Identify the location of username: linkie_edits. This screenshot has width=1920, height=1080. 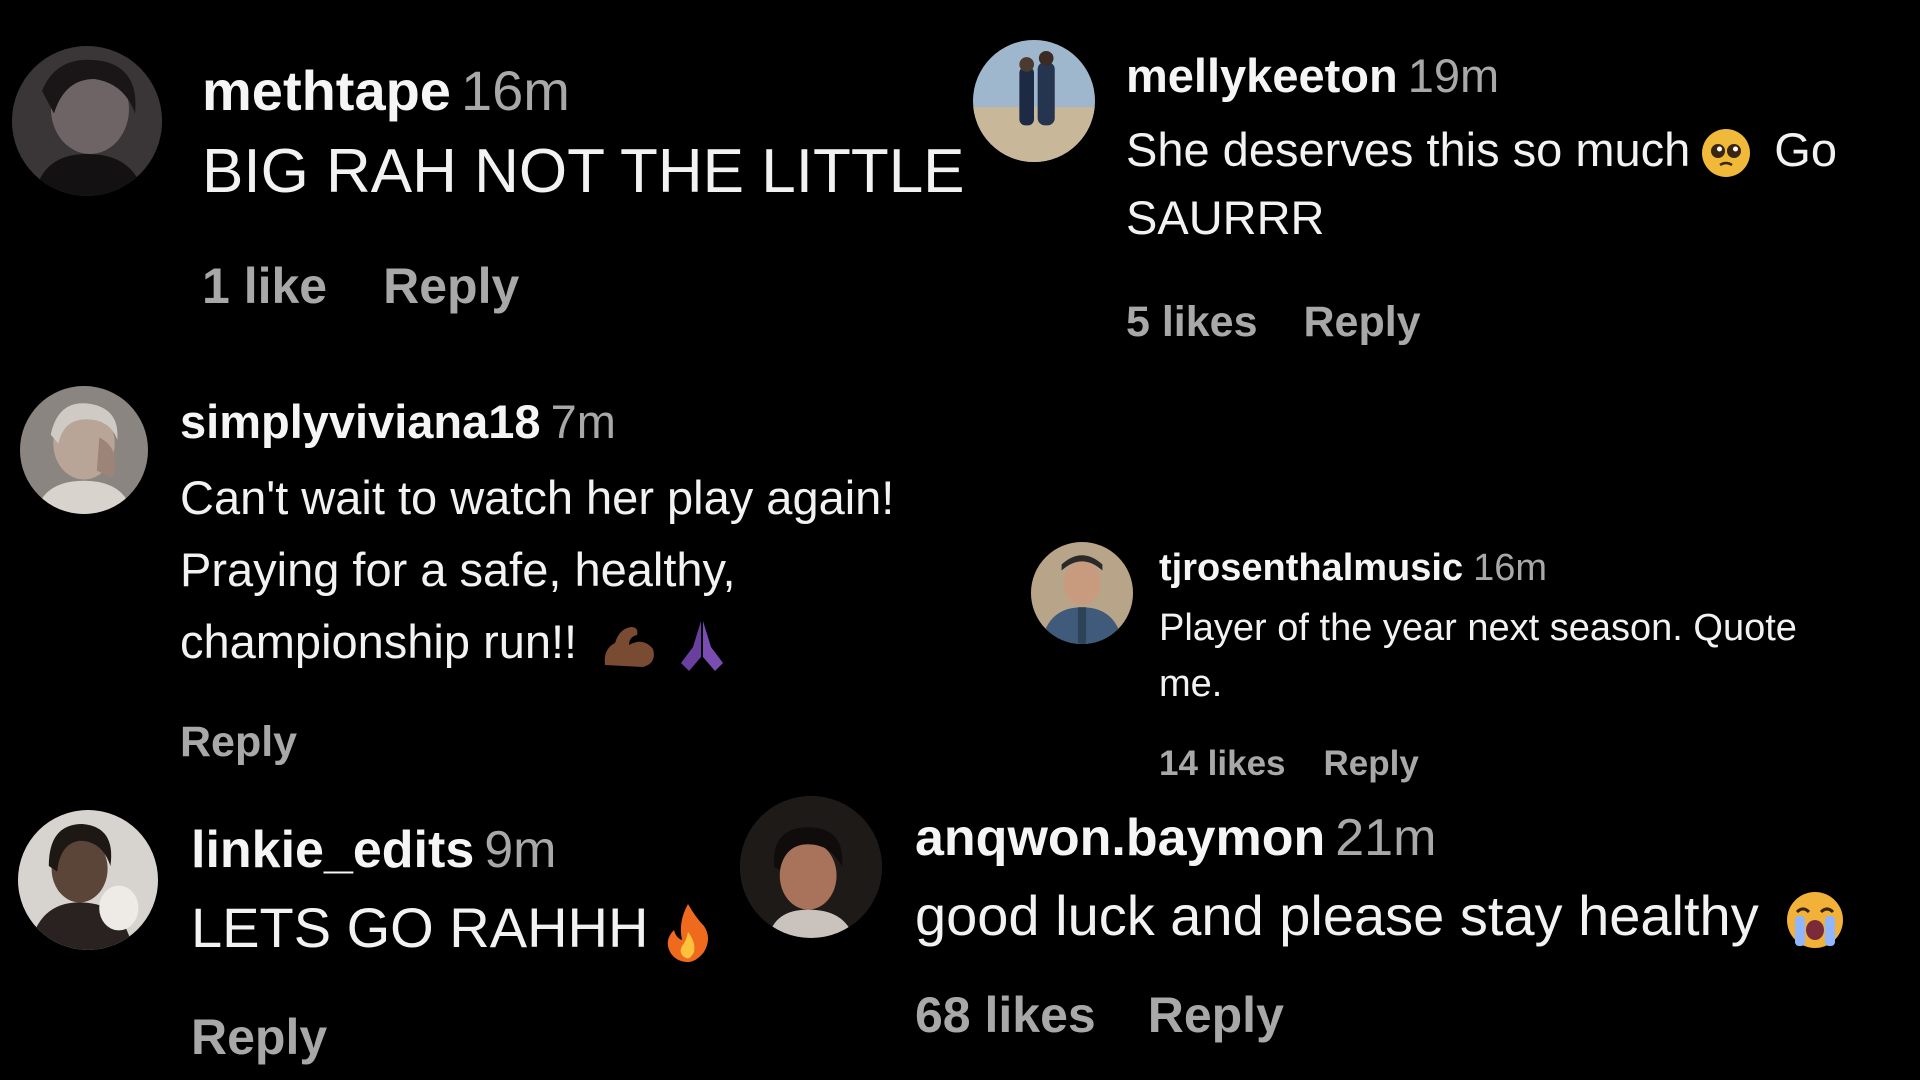
(332, 850).